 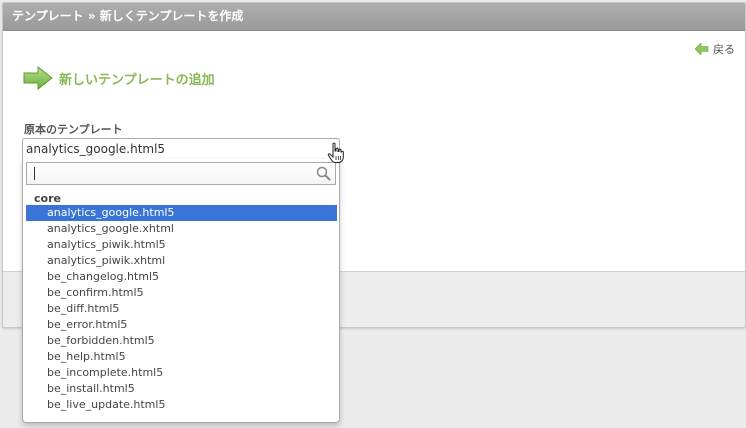 I want to click on option-item: be_confirm.html5, so click(x=181, y=293).